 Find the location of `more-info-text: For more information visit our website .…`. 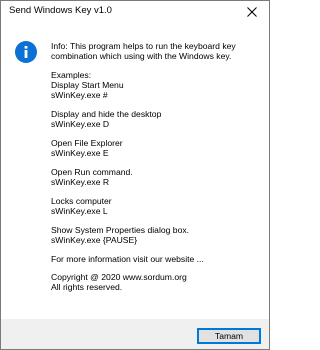

more-info-text: For more information visit our website .… is located at coordinates (127, 258).